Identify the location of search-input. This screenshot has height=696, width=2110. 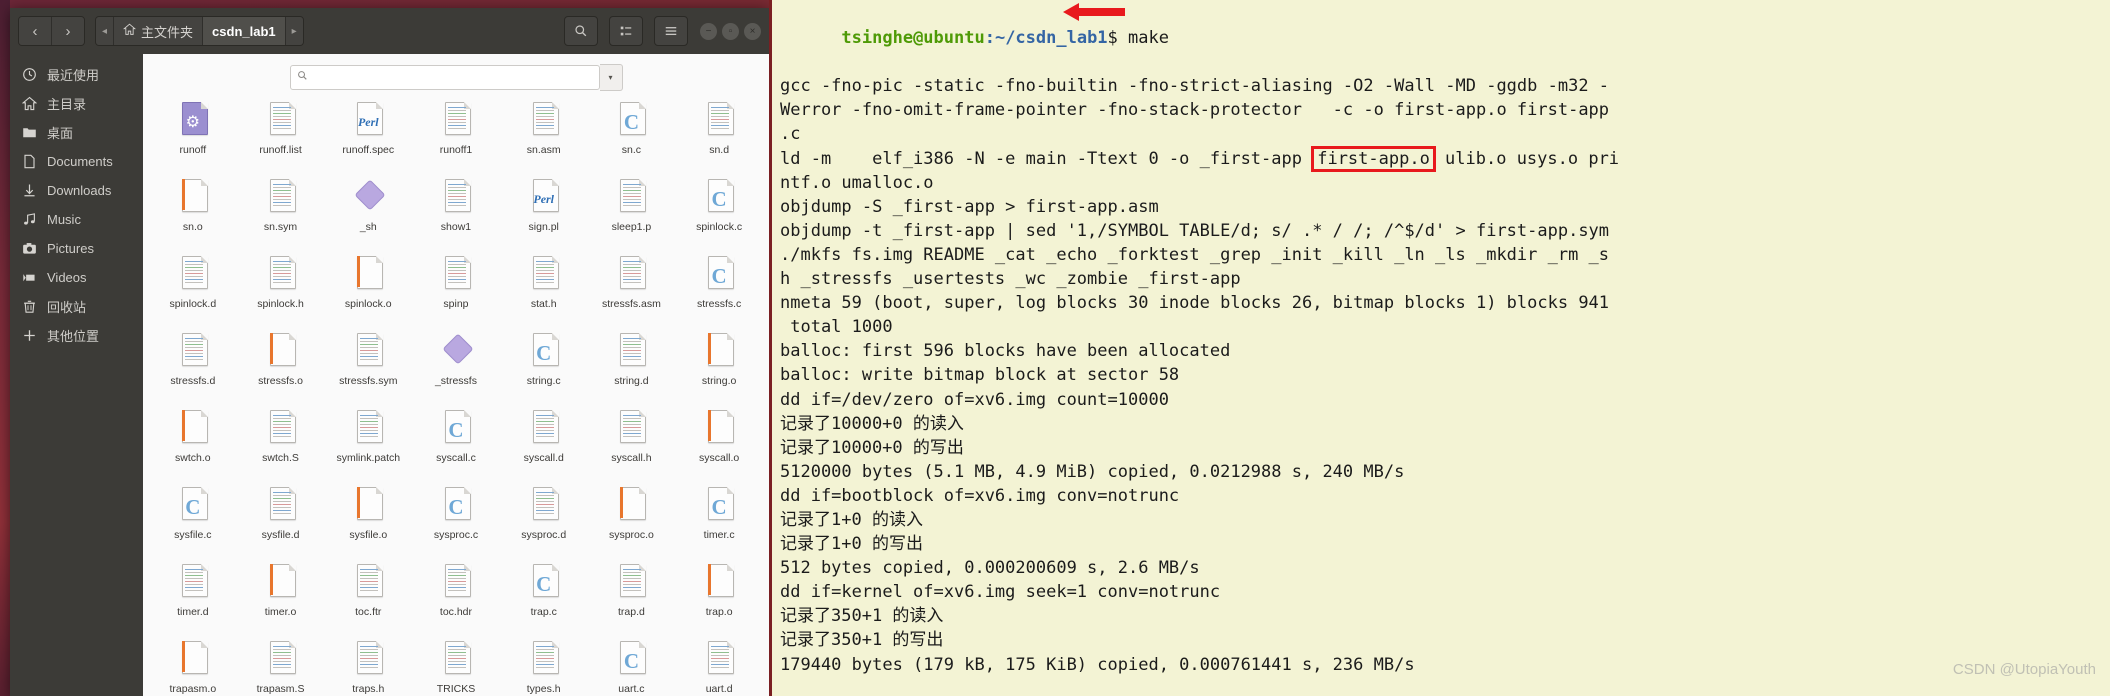
(444, 77).